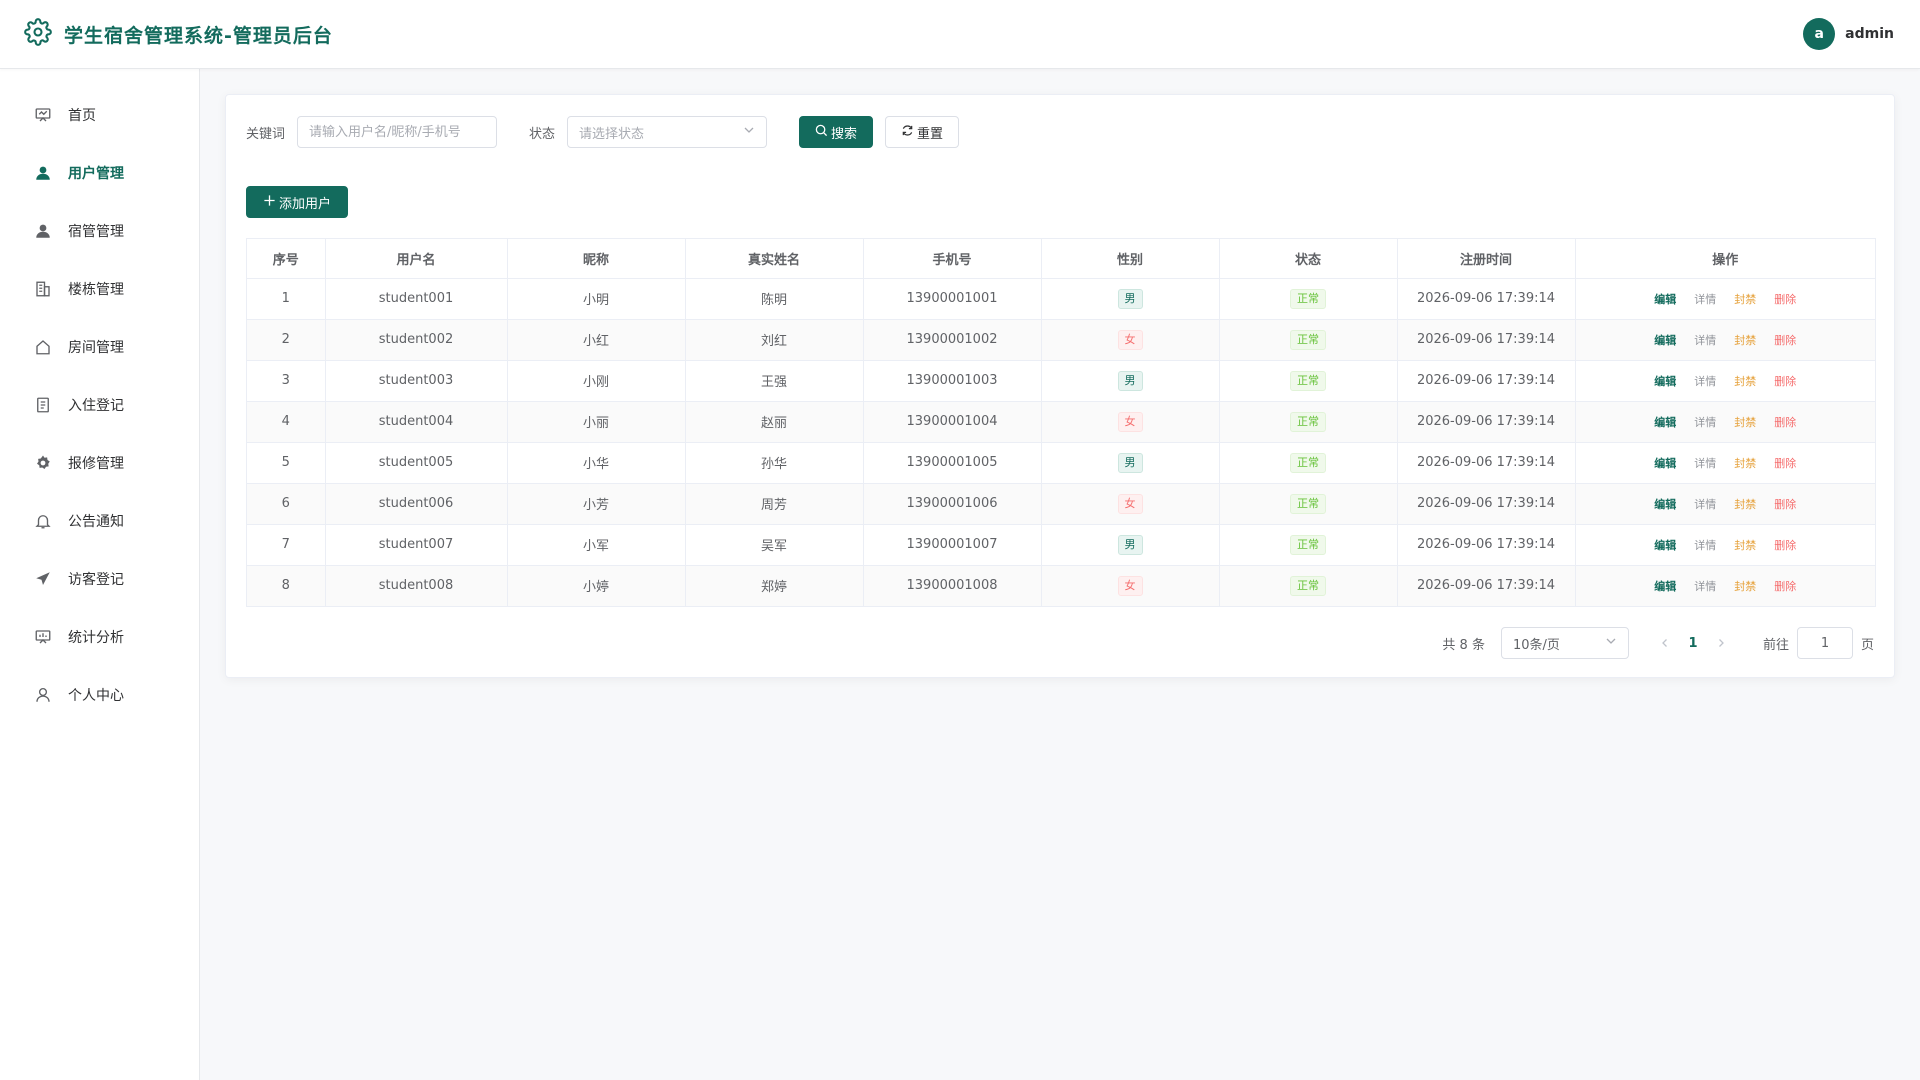  Describe the element at coordinates (596, 299) in the screenshot. I see `cell-nickname: 小明` at that location.